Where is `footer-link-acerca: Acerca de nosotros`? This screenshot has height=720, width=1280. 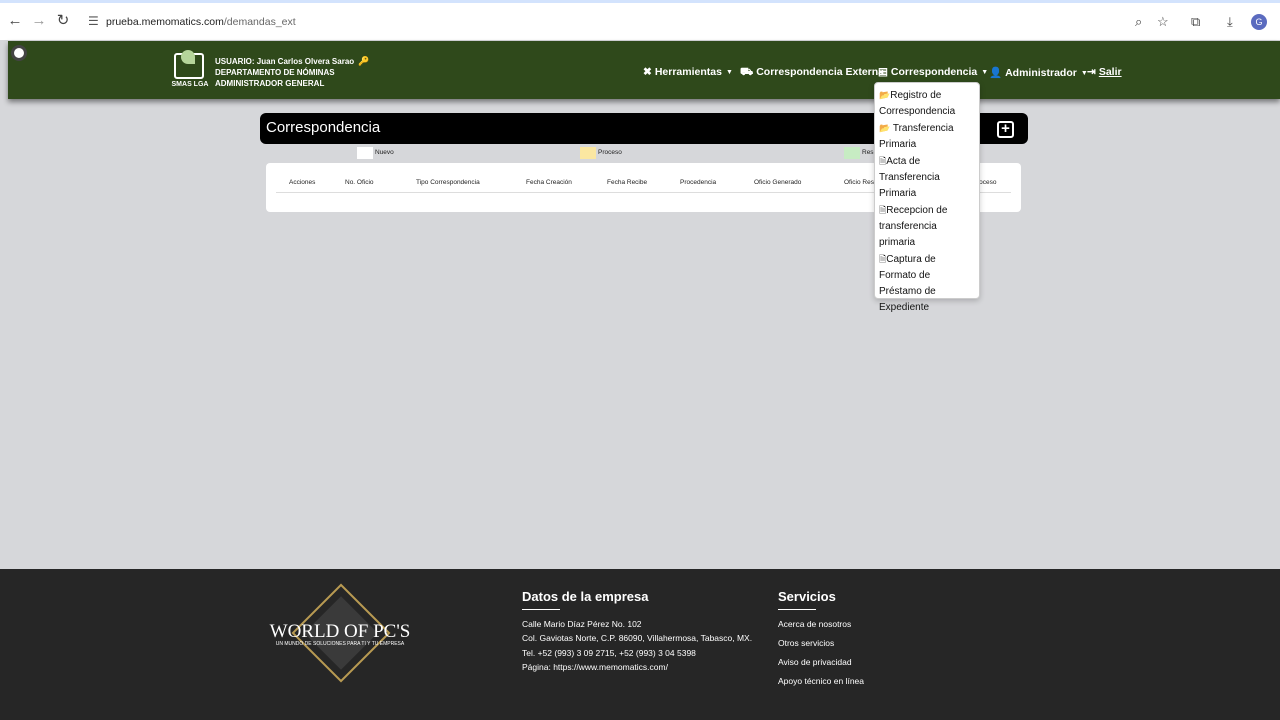 footer-link-acerca: Acerca de nosotros is located at coordinates (814, 624).